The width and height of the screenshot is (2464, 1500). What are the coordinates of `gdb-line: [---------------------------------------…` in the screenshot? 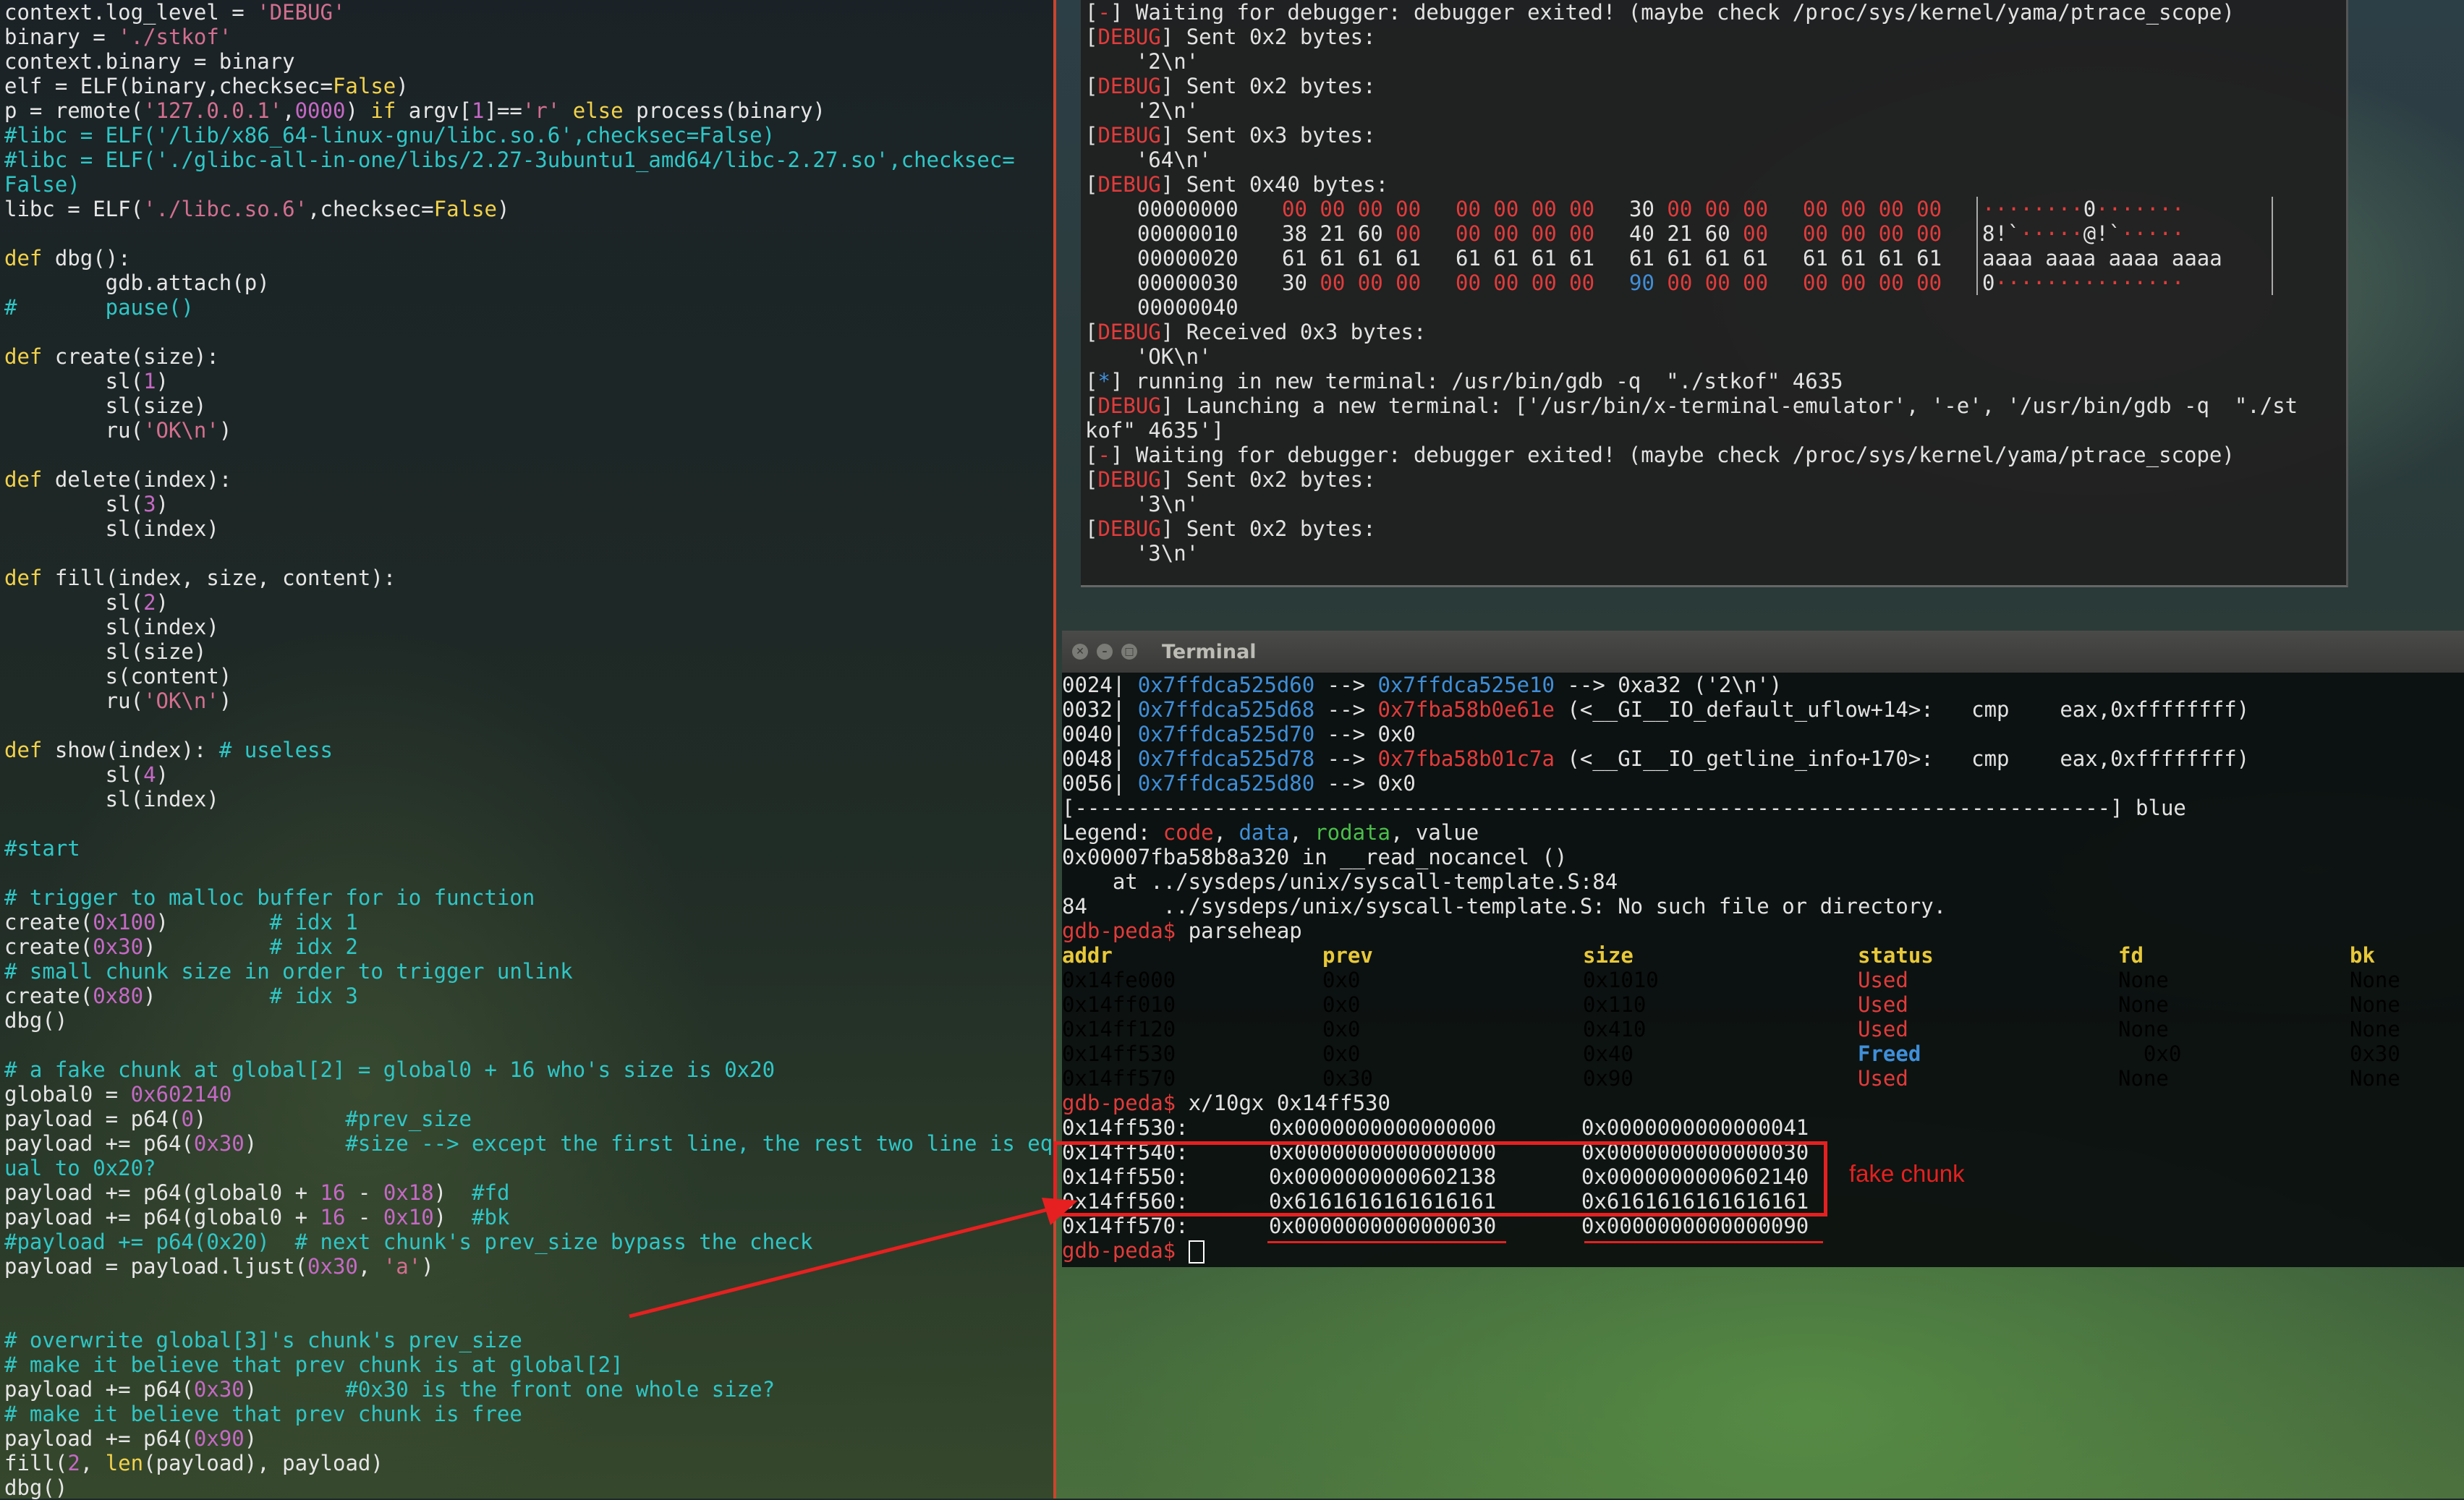 It's located at (1763, 808).